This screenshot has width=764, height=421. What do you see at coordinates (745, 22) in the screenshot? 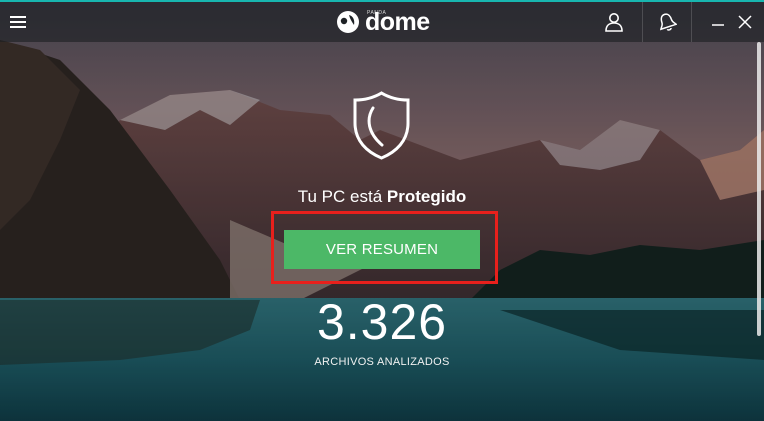
I see `close-icon` at bounding box center [745, 22].